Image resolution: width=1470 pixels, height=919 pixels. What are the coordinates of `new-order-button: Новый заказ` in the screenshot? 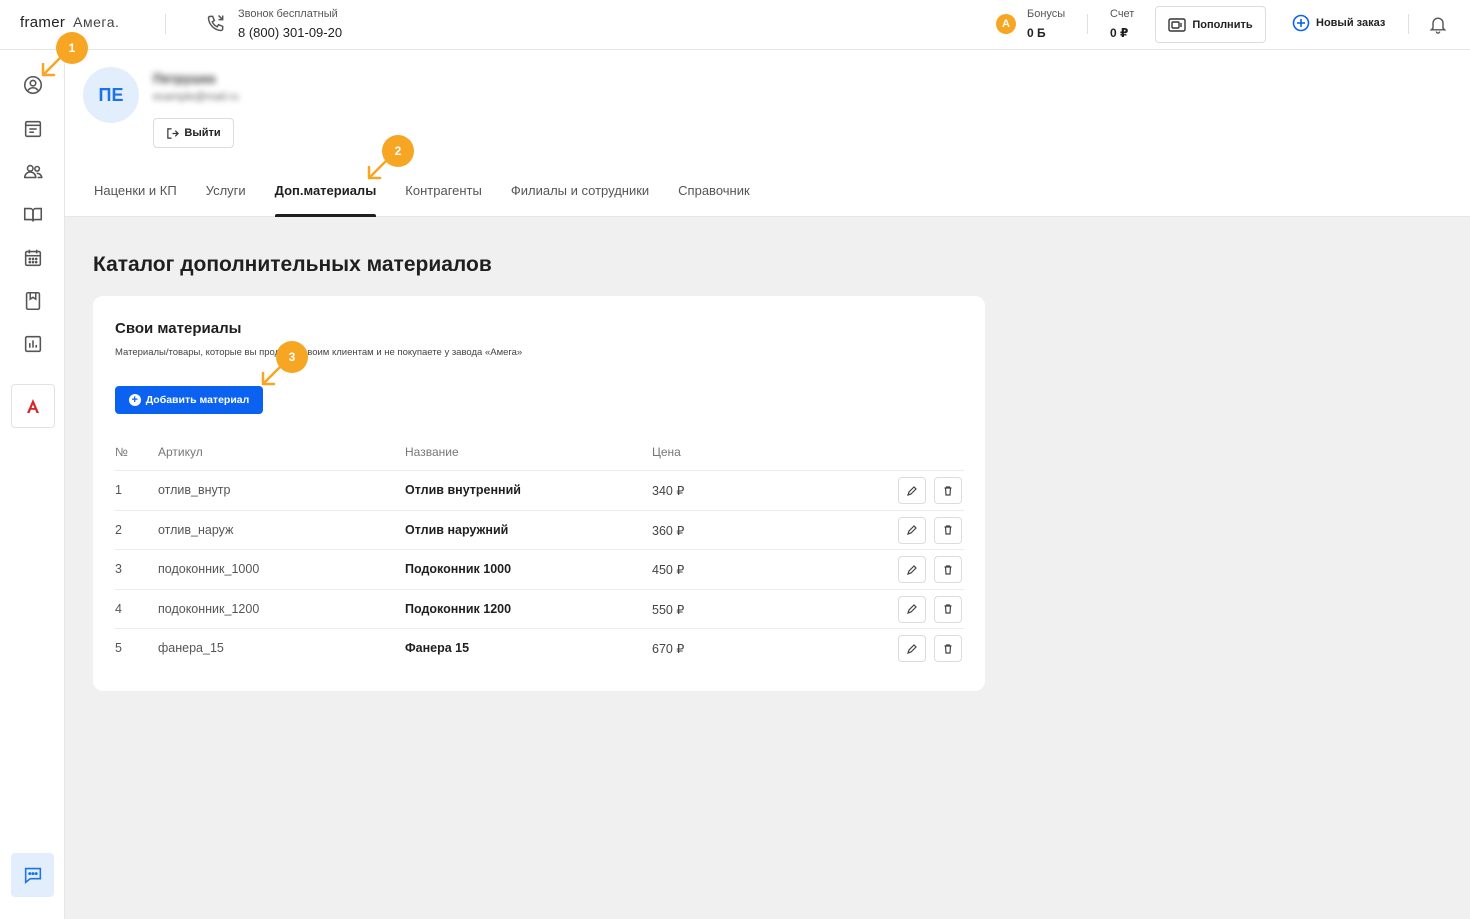 It's located at (1338, 23).